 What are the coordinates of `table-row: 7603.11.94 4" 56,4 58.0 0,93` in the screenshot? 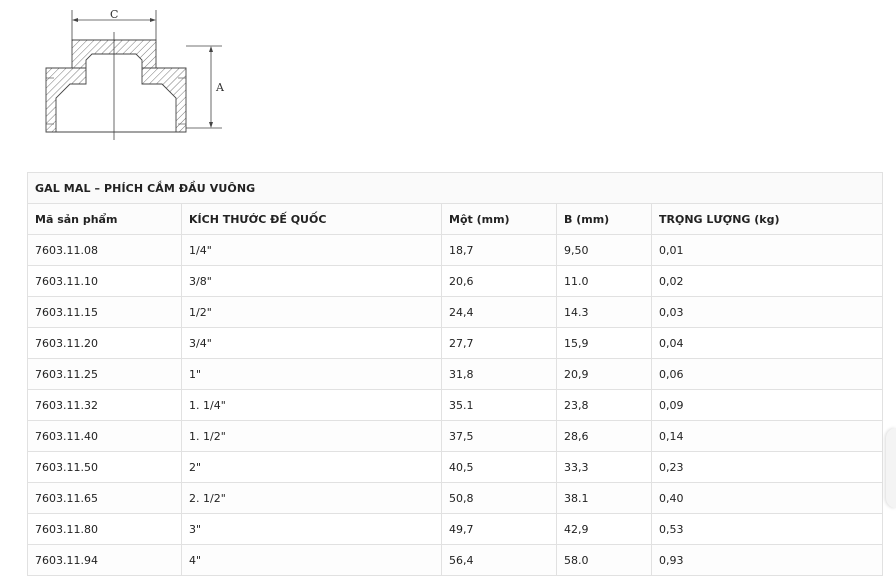 It's located at (455, 560).